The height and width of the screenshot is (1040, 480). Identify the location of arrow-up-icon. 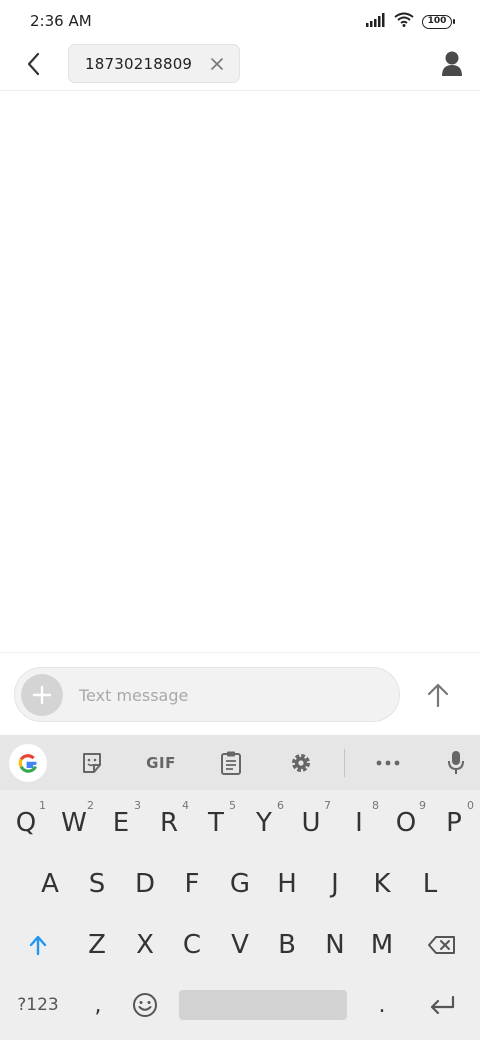
(438, 695).